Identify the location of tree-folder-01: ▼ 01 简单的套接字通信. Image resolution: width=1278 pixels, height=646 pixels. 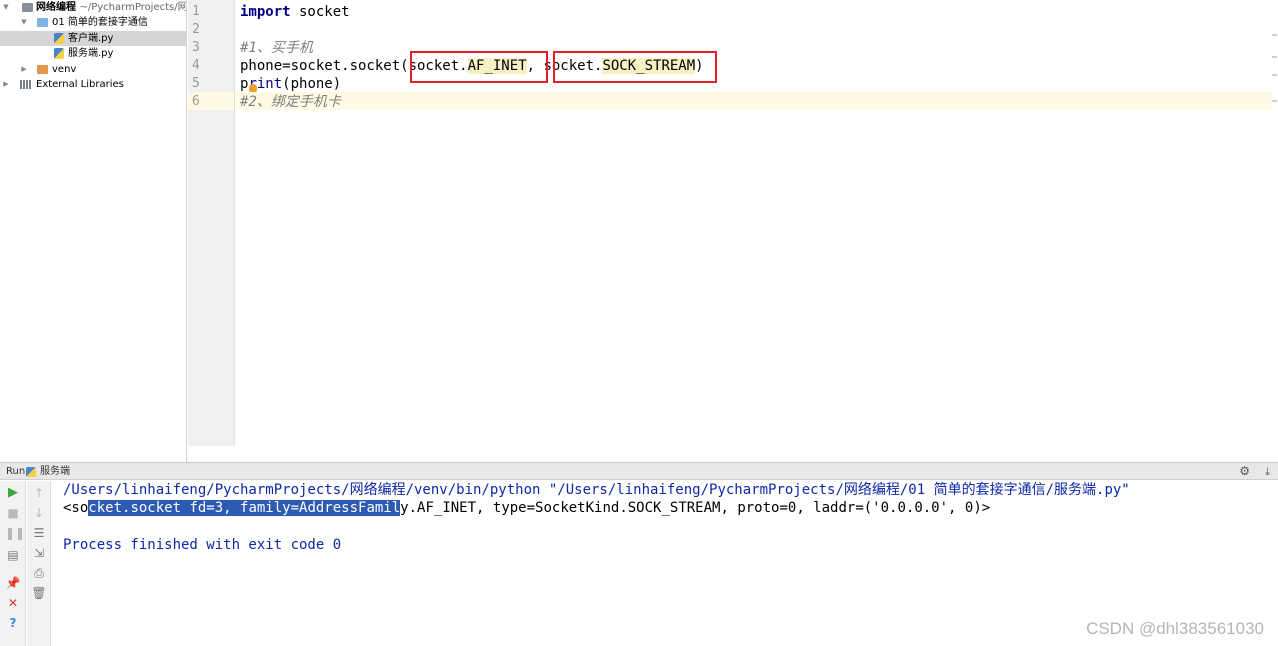
(93, 22).